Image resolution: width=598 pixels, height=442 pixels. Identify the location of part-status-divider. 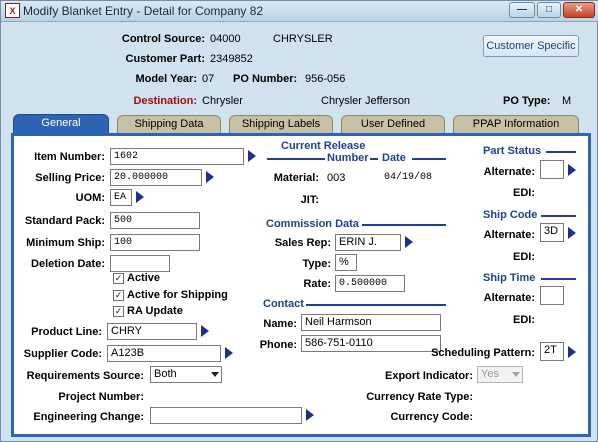
(561, 152).